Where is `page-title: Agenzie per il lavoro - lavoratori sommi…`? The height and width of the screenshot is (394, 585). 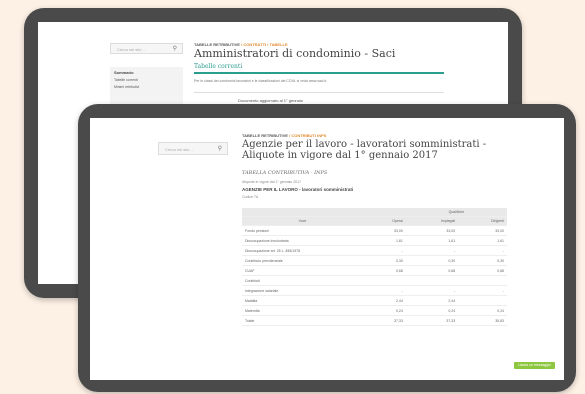
page-title: Agenzie per il lavoro - lavoratori sommi… is located at coordinates (364, 150).